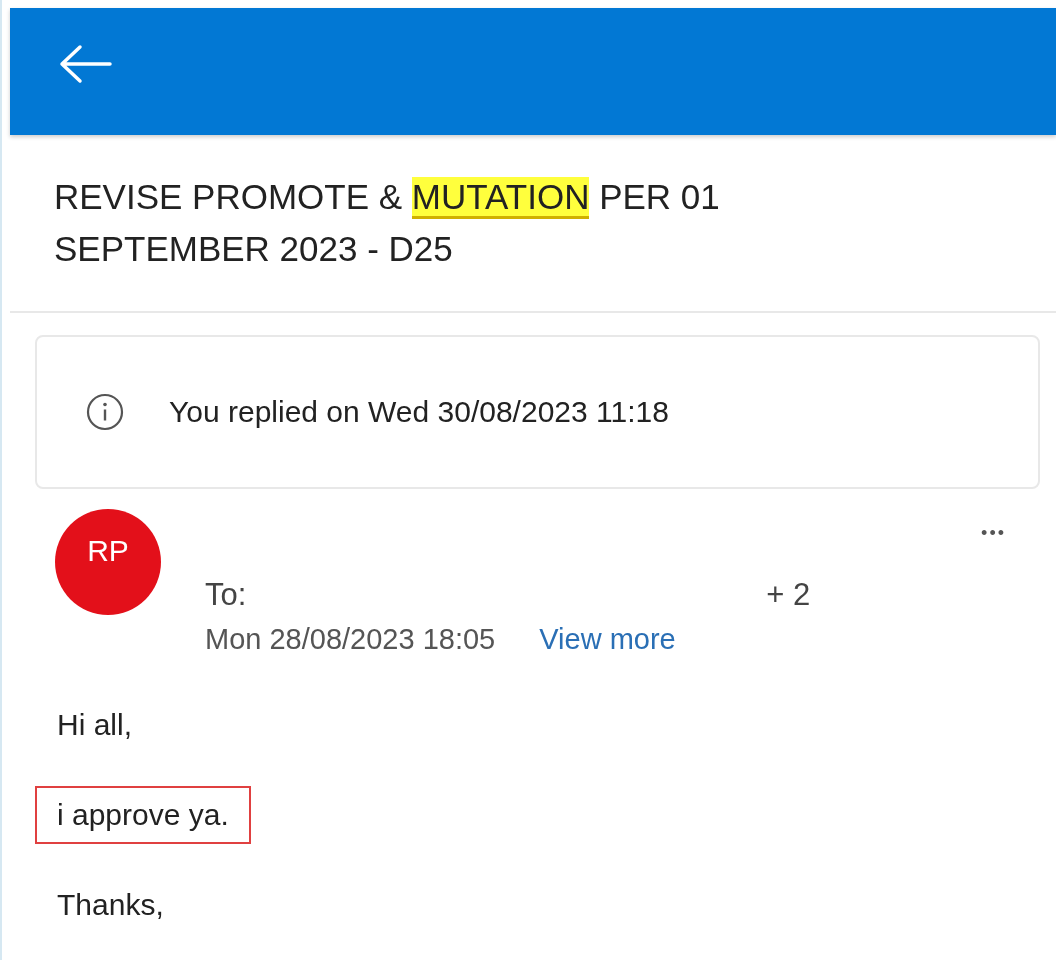 Image resolution: width=1056 pixels, height=960 pixels. Describe the element at coordinates (226, 595) in the screenshot. I see `to-label: To:` at that location.